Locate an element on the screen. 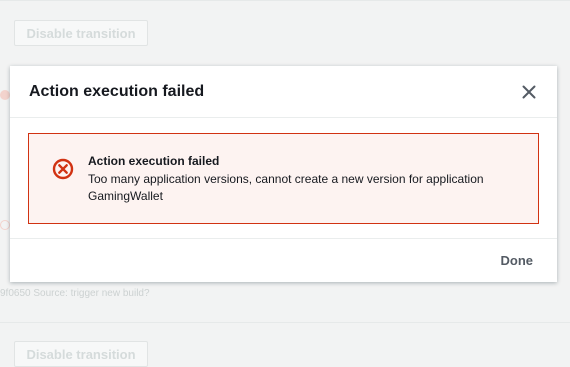  error-circle-x-icon is located at coordinates (63, 169).